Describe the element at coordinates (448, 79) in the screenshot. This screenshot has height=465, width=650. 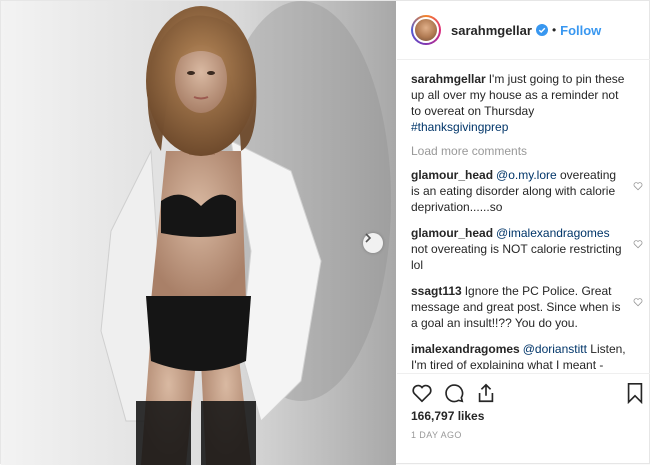
I see `caption-username: sarahmgellar` at that location.